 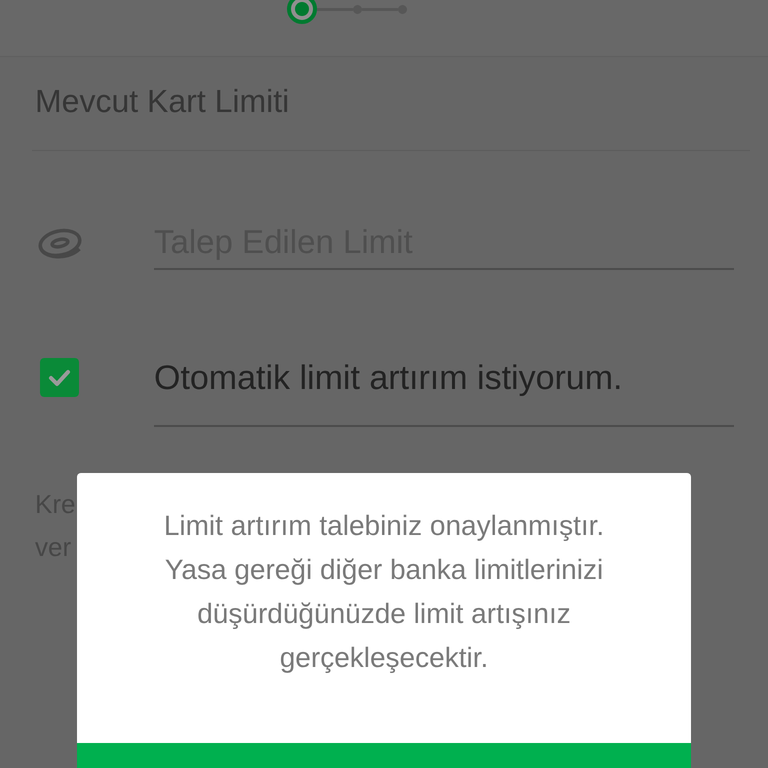 What do you see at coordinates (444, 392) in the screenshot?
I see `checkbox-label: Otomatik limit artırım istiyorum.` at bounding box center [444, 392].